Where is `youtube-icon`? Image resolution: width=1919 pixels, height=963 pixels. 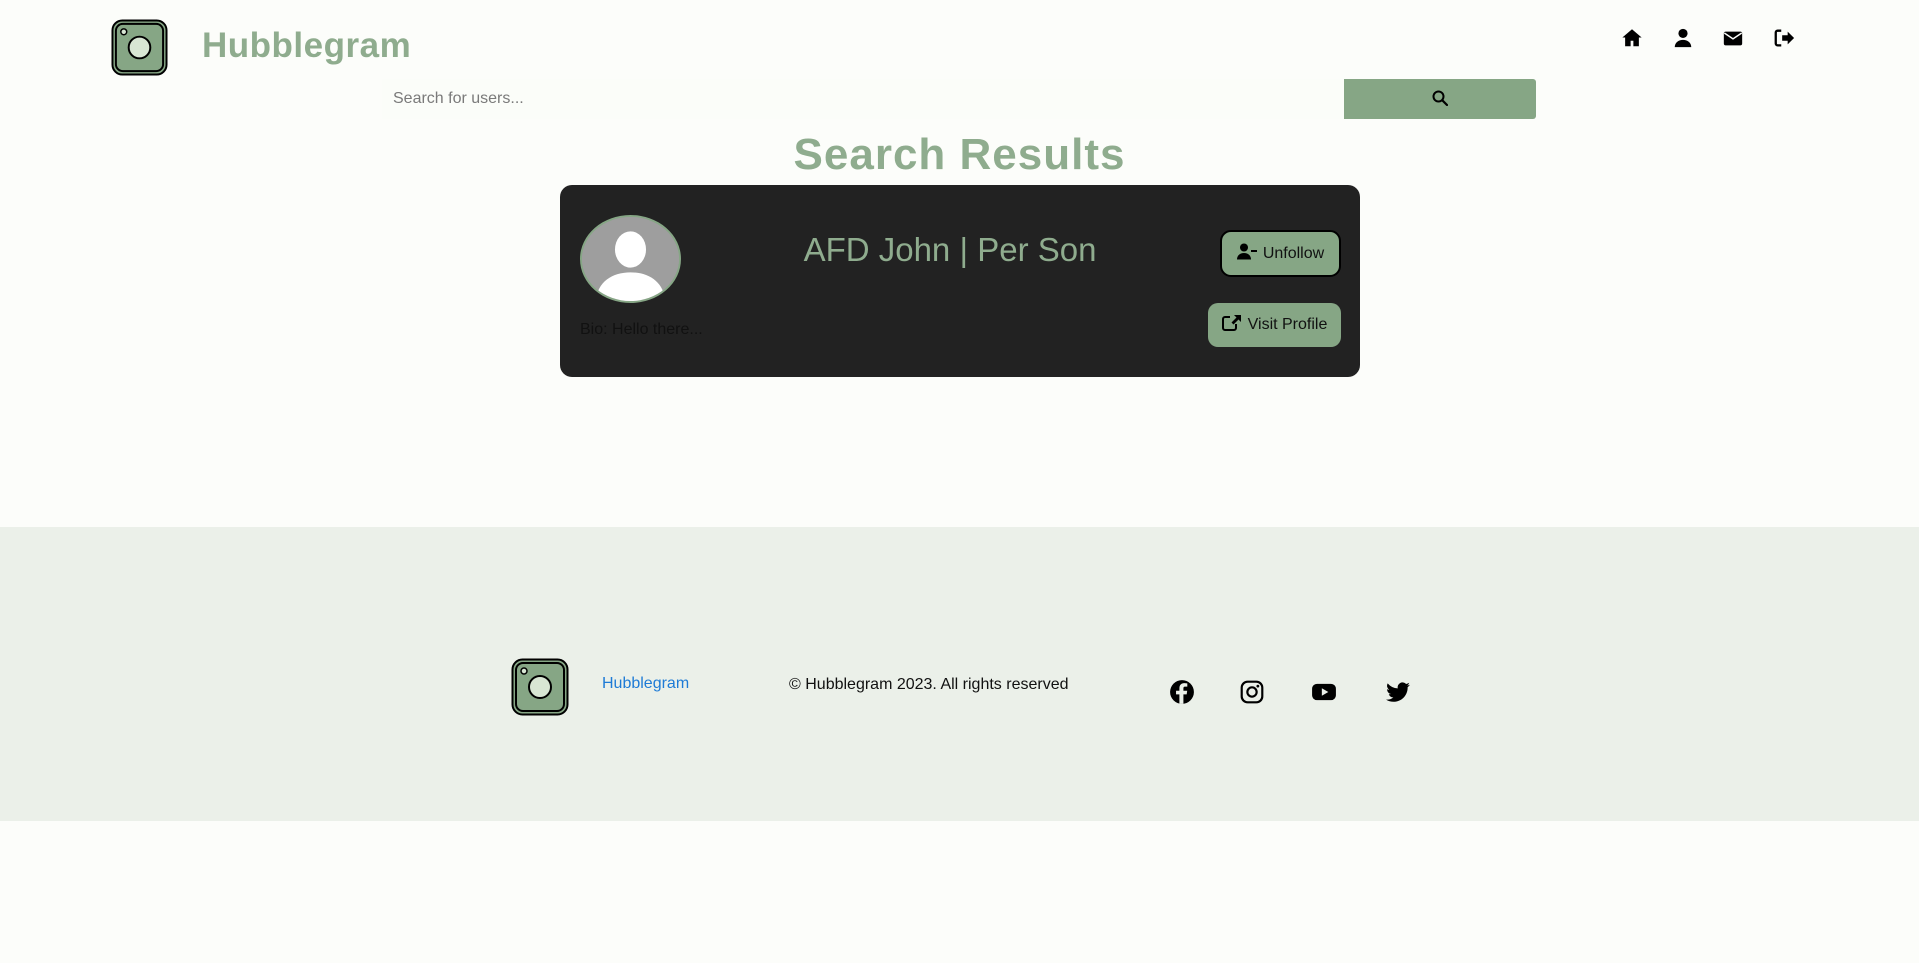
youtube-icon is located at coordinates (1324, 692).